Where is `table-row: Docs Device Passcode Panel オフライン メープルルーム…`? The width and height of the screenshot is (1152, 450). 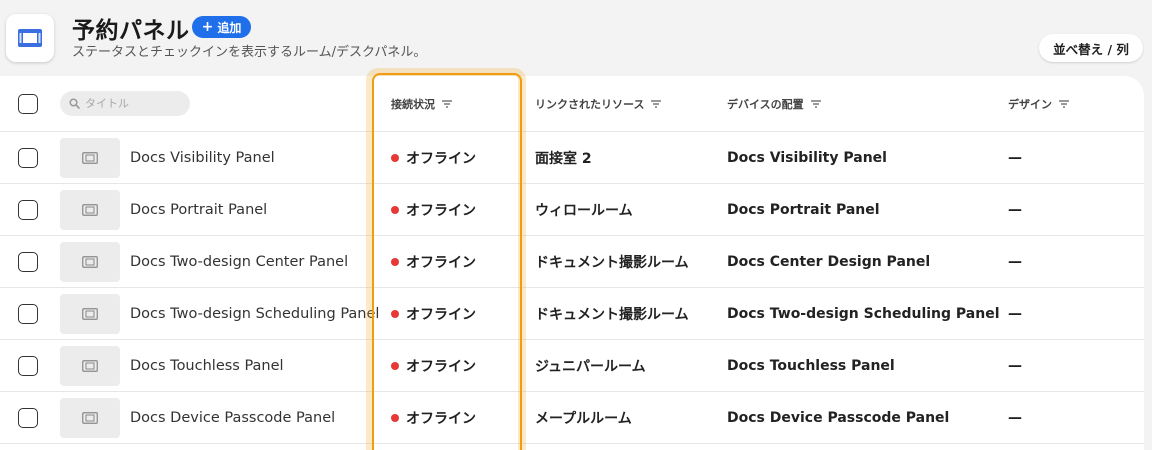
table-row: Docs Device Passcode Panel オフライン メープルルーム… is located at coordinates (572, 418).